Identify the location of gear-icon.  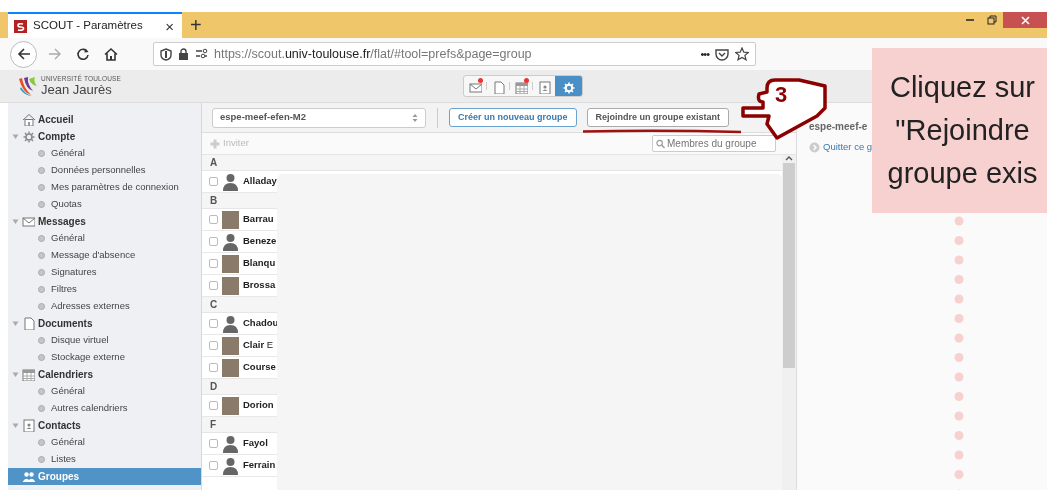
(28, 136).